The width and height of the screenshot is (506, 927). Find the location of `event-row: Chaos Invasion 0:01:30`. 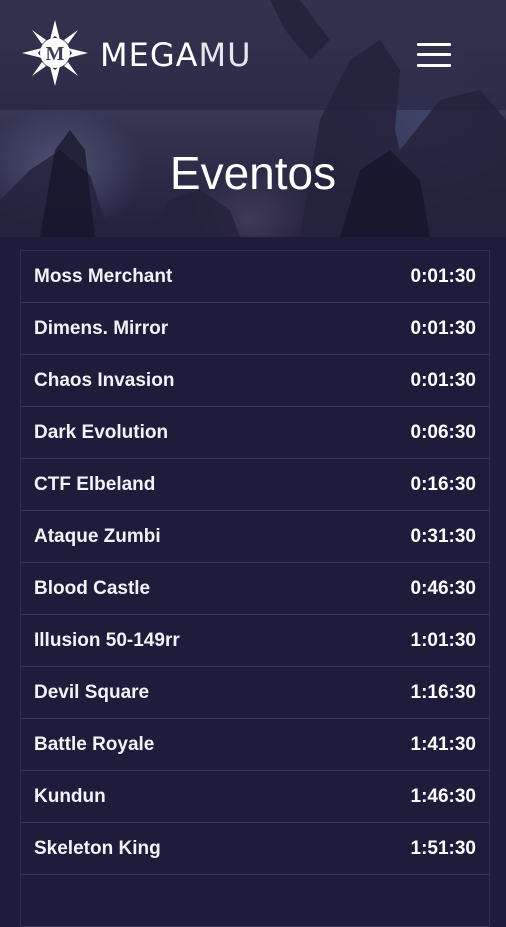

event-row: Chaos Invasion 0:01:30 is located at coordinates (255, 381).